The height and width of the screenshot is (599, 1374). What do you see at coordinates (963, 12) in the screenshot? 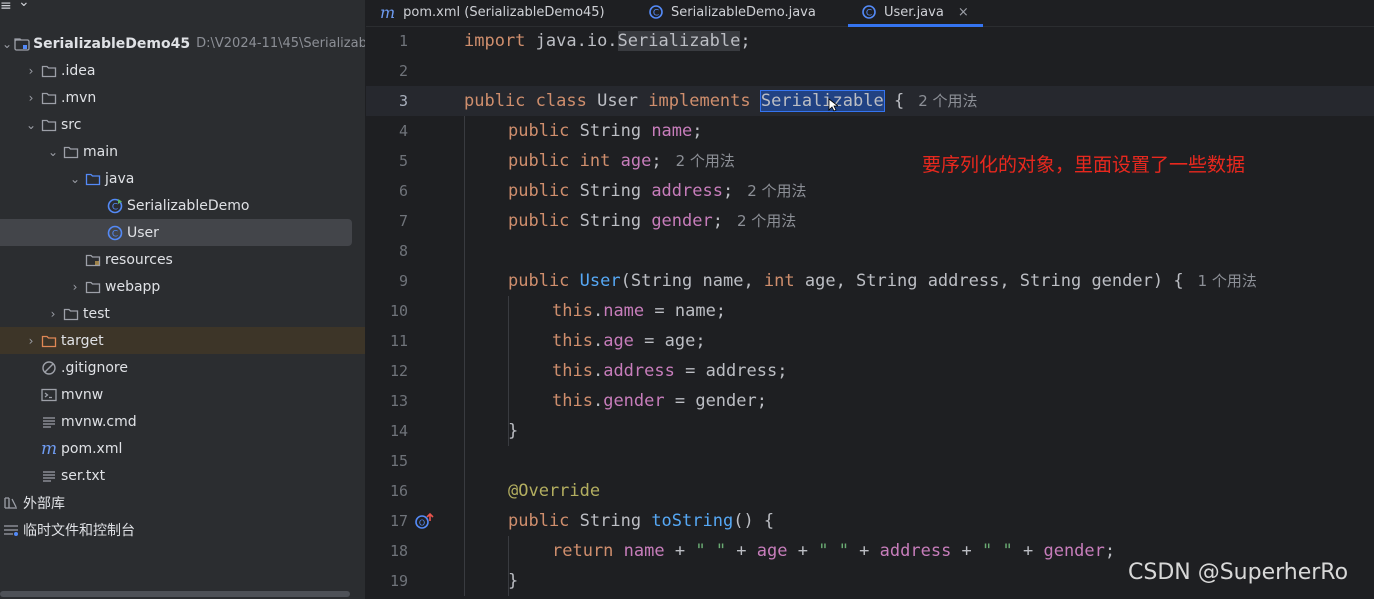
I see `close-icon: ×` at bounding box center [963, 12].